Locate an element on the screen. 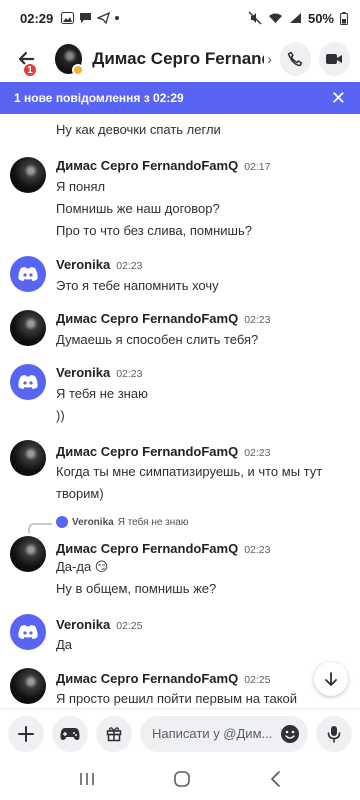 The width and height of the screenshot is (360, 800). message-text: Я просто решил пойти первым на такой is located at coordinates (177, 698).